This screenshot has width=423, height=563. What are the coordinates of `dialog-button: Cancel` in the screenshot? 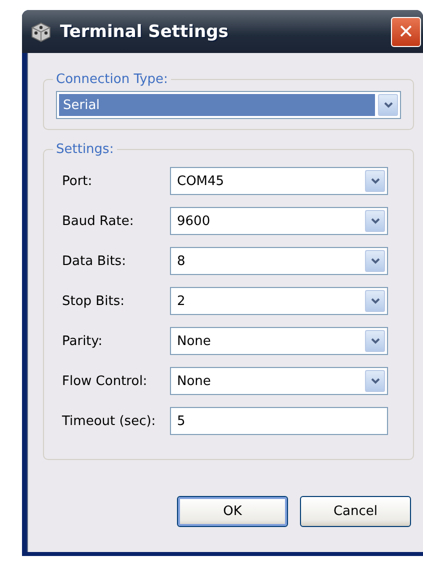 It's located at (355, 511).